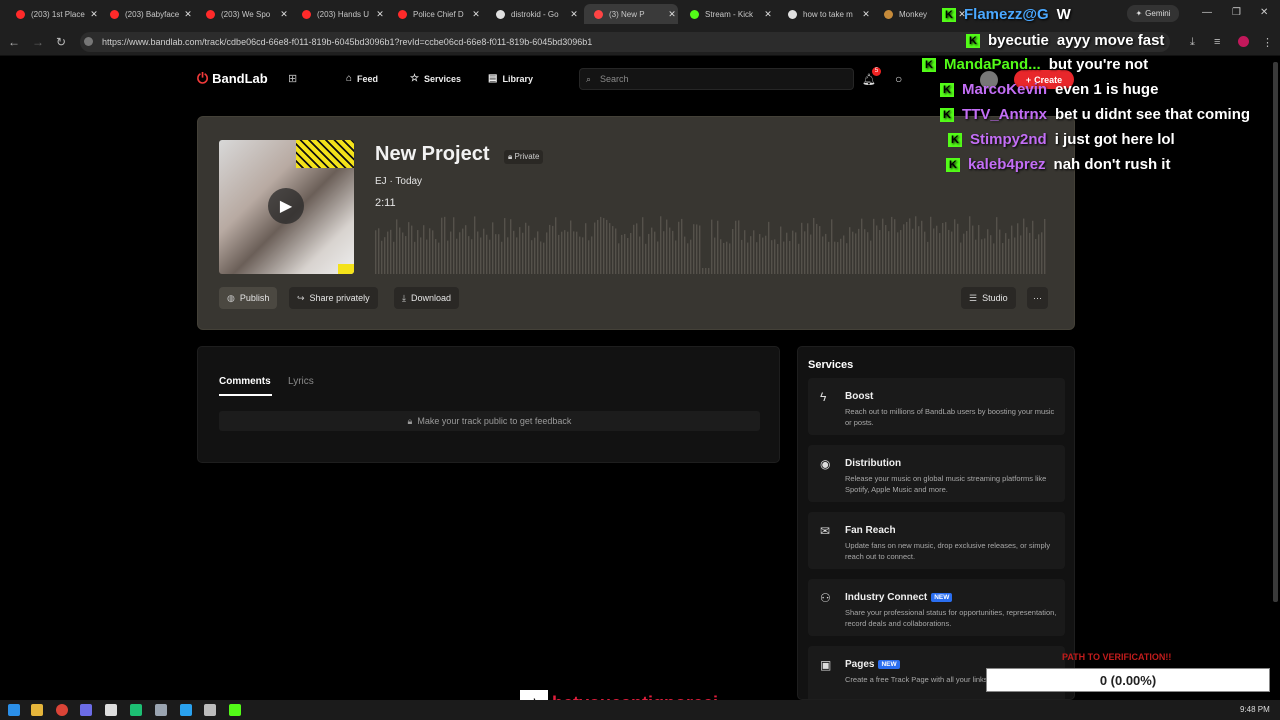 Image resolution: width=1280 pixels, height=720 pixels. What do you see at coordinates (533, 14) in the screenshot?
I see `browser-tab: distrokid - Go ✕` at bounding box center [533, 14].